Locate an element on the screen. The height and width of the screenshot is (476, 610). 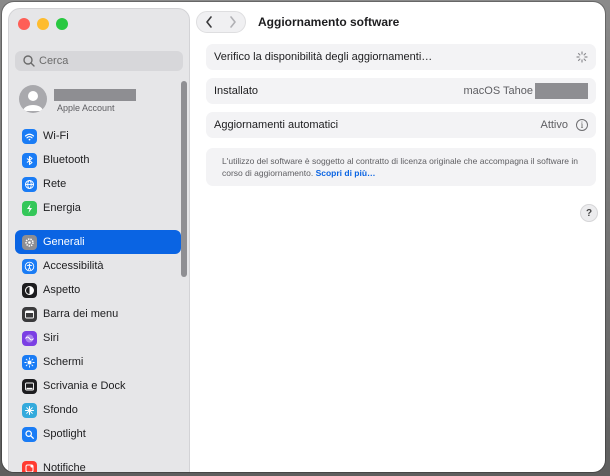
info-button: i is located at coordinates (582, 125).